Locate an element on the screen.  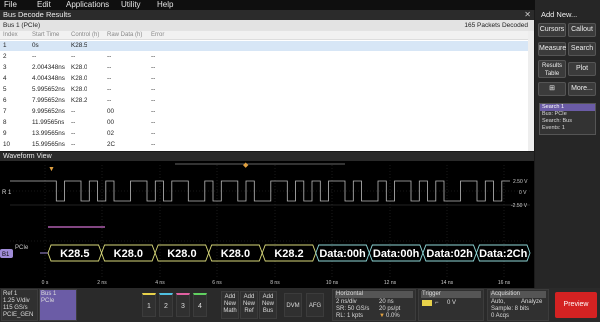
table-row: 7 9.995652ns -- 00 -- is located at coordinates (264, 112).